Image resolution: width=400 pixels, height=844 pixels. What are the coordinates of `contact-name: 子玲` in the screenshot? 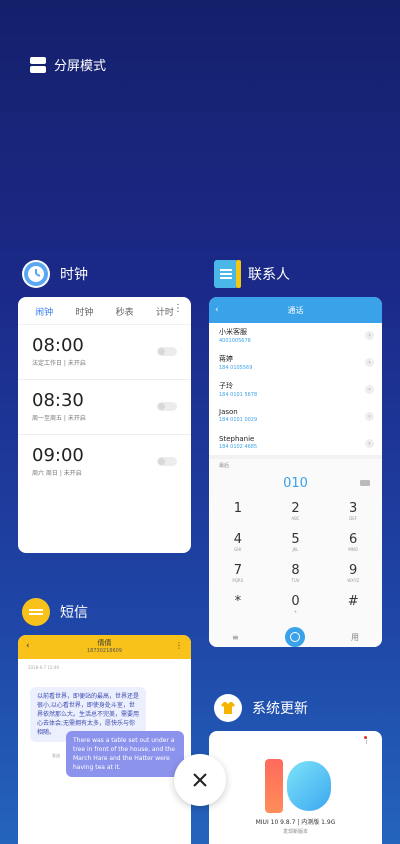 It's located at (226, 386).